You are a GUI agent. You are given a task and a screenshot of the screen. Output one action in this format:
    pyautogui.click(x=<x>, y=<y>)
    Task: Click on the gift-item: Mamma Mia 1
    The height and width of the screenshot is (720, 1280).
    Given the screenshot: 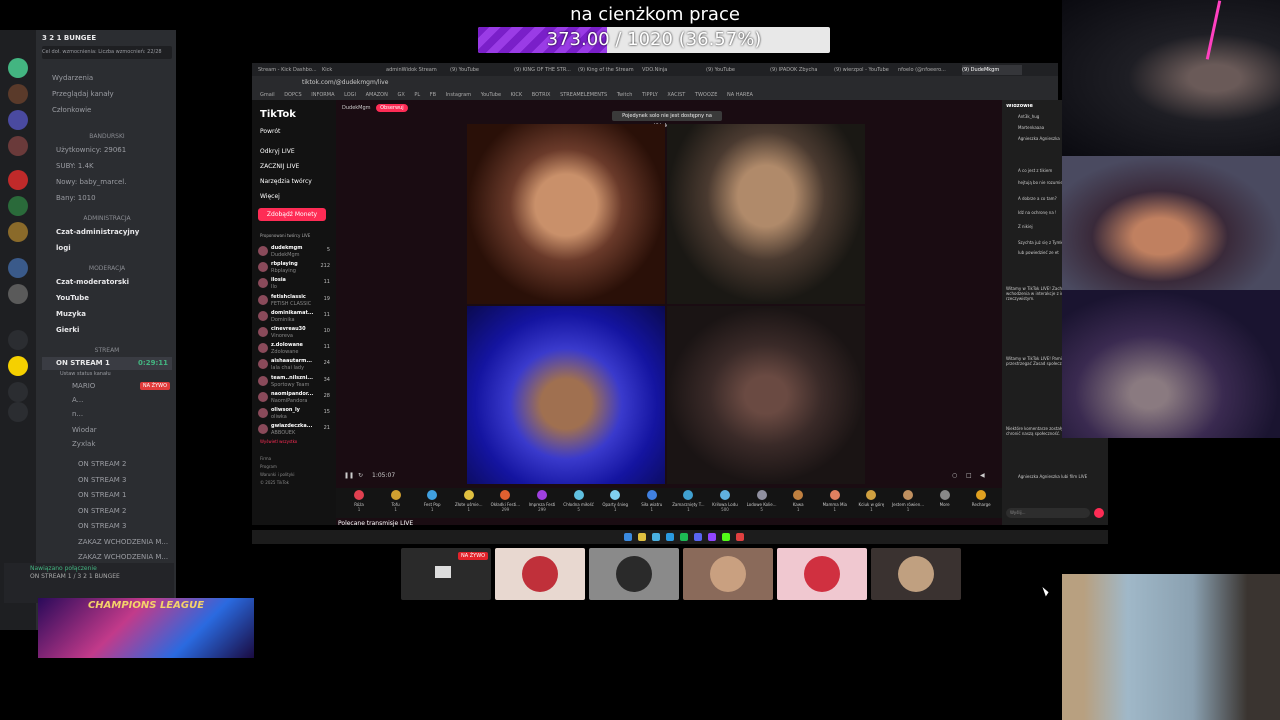 What is the action you would take?
    pyautogui.click(x=835, y=503)
    